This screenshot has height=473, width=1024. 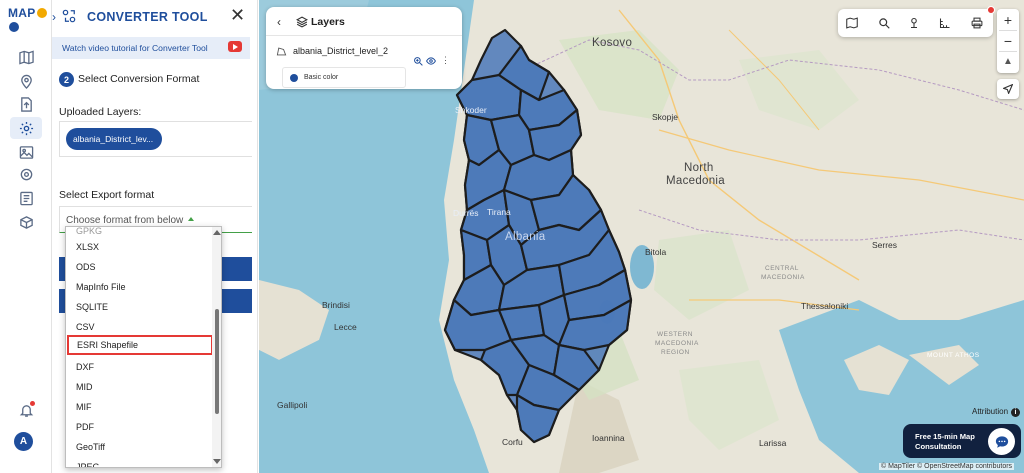 I want to click on map-label-north: North, so click(x=699, y=168).